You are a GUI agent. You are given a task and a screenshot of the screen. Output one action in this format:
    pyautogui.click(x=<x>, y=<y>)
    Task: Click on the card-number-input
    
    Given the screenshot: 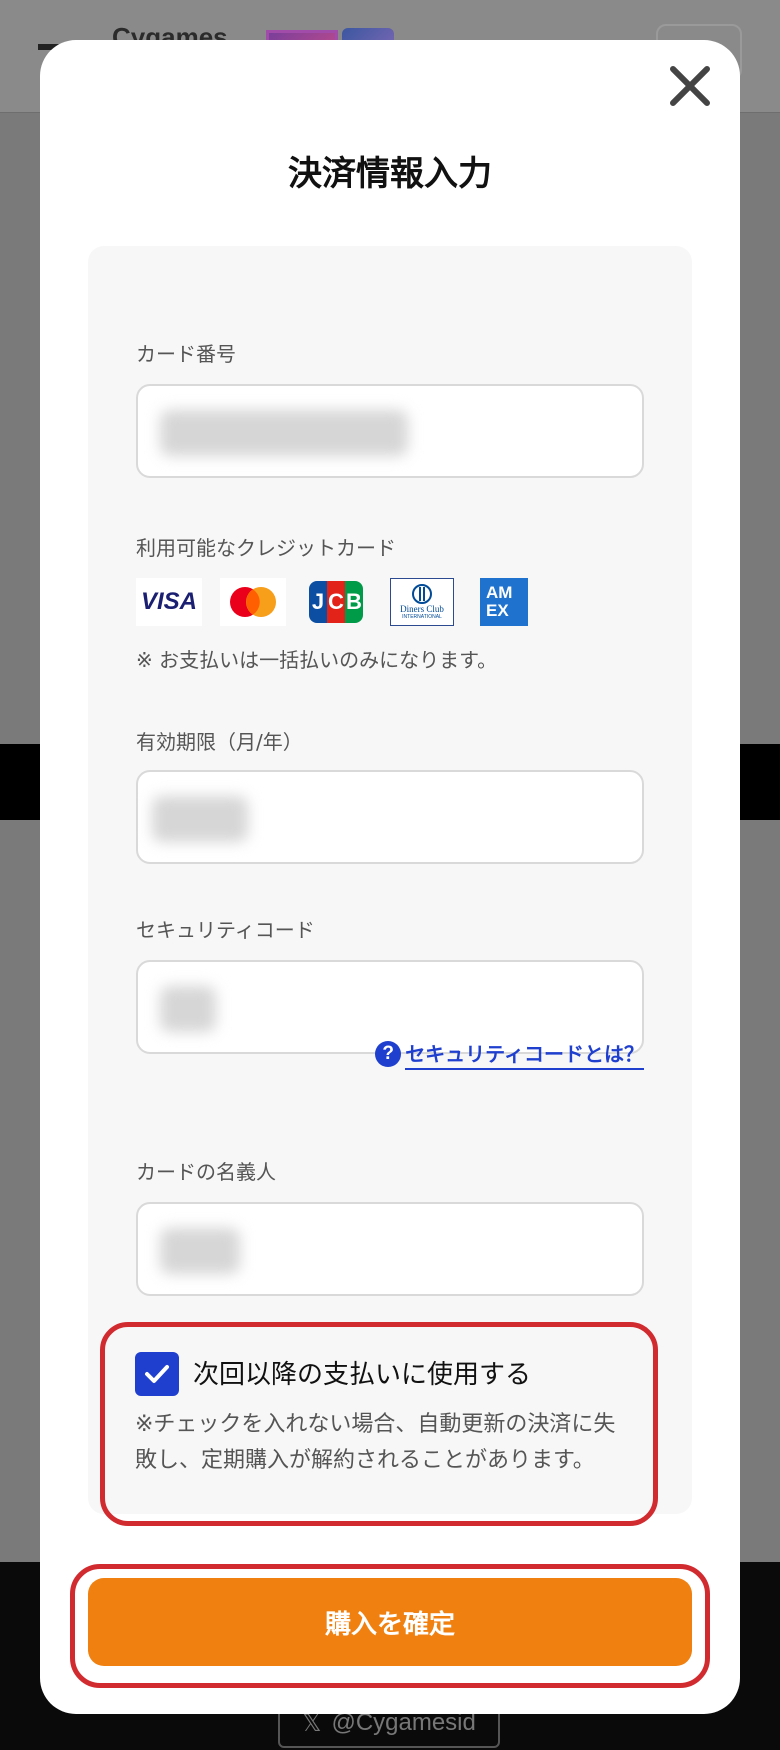 What is the action you would take?
    pyautogui.click(x=390, y=431)
    